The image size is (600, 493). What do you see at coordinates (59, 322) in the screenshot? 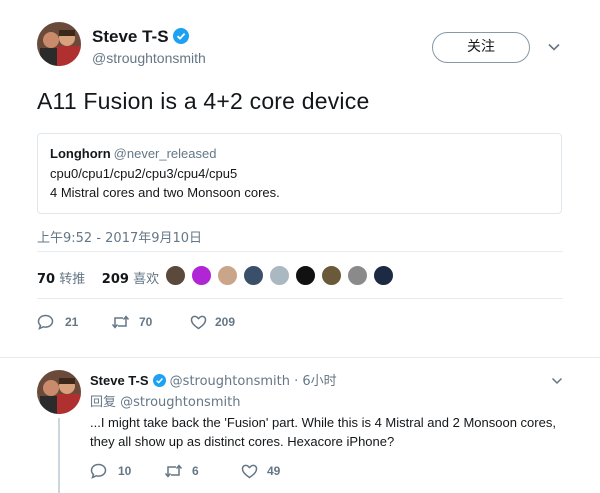
I see `reply-button: 21` at bounding box center [59, 322].